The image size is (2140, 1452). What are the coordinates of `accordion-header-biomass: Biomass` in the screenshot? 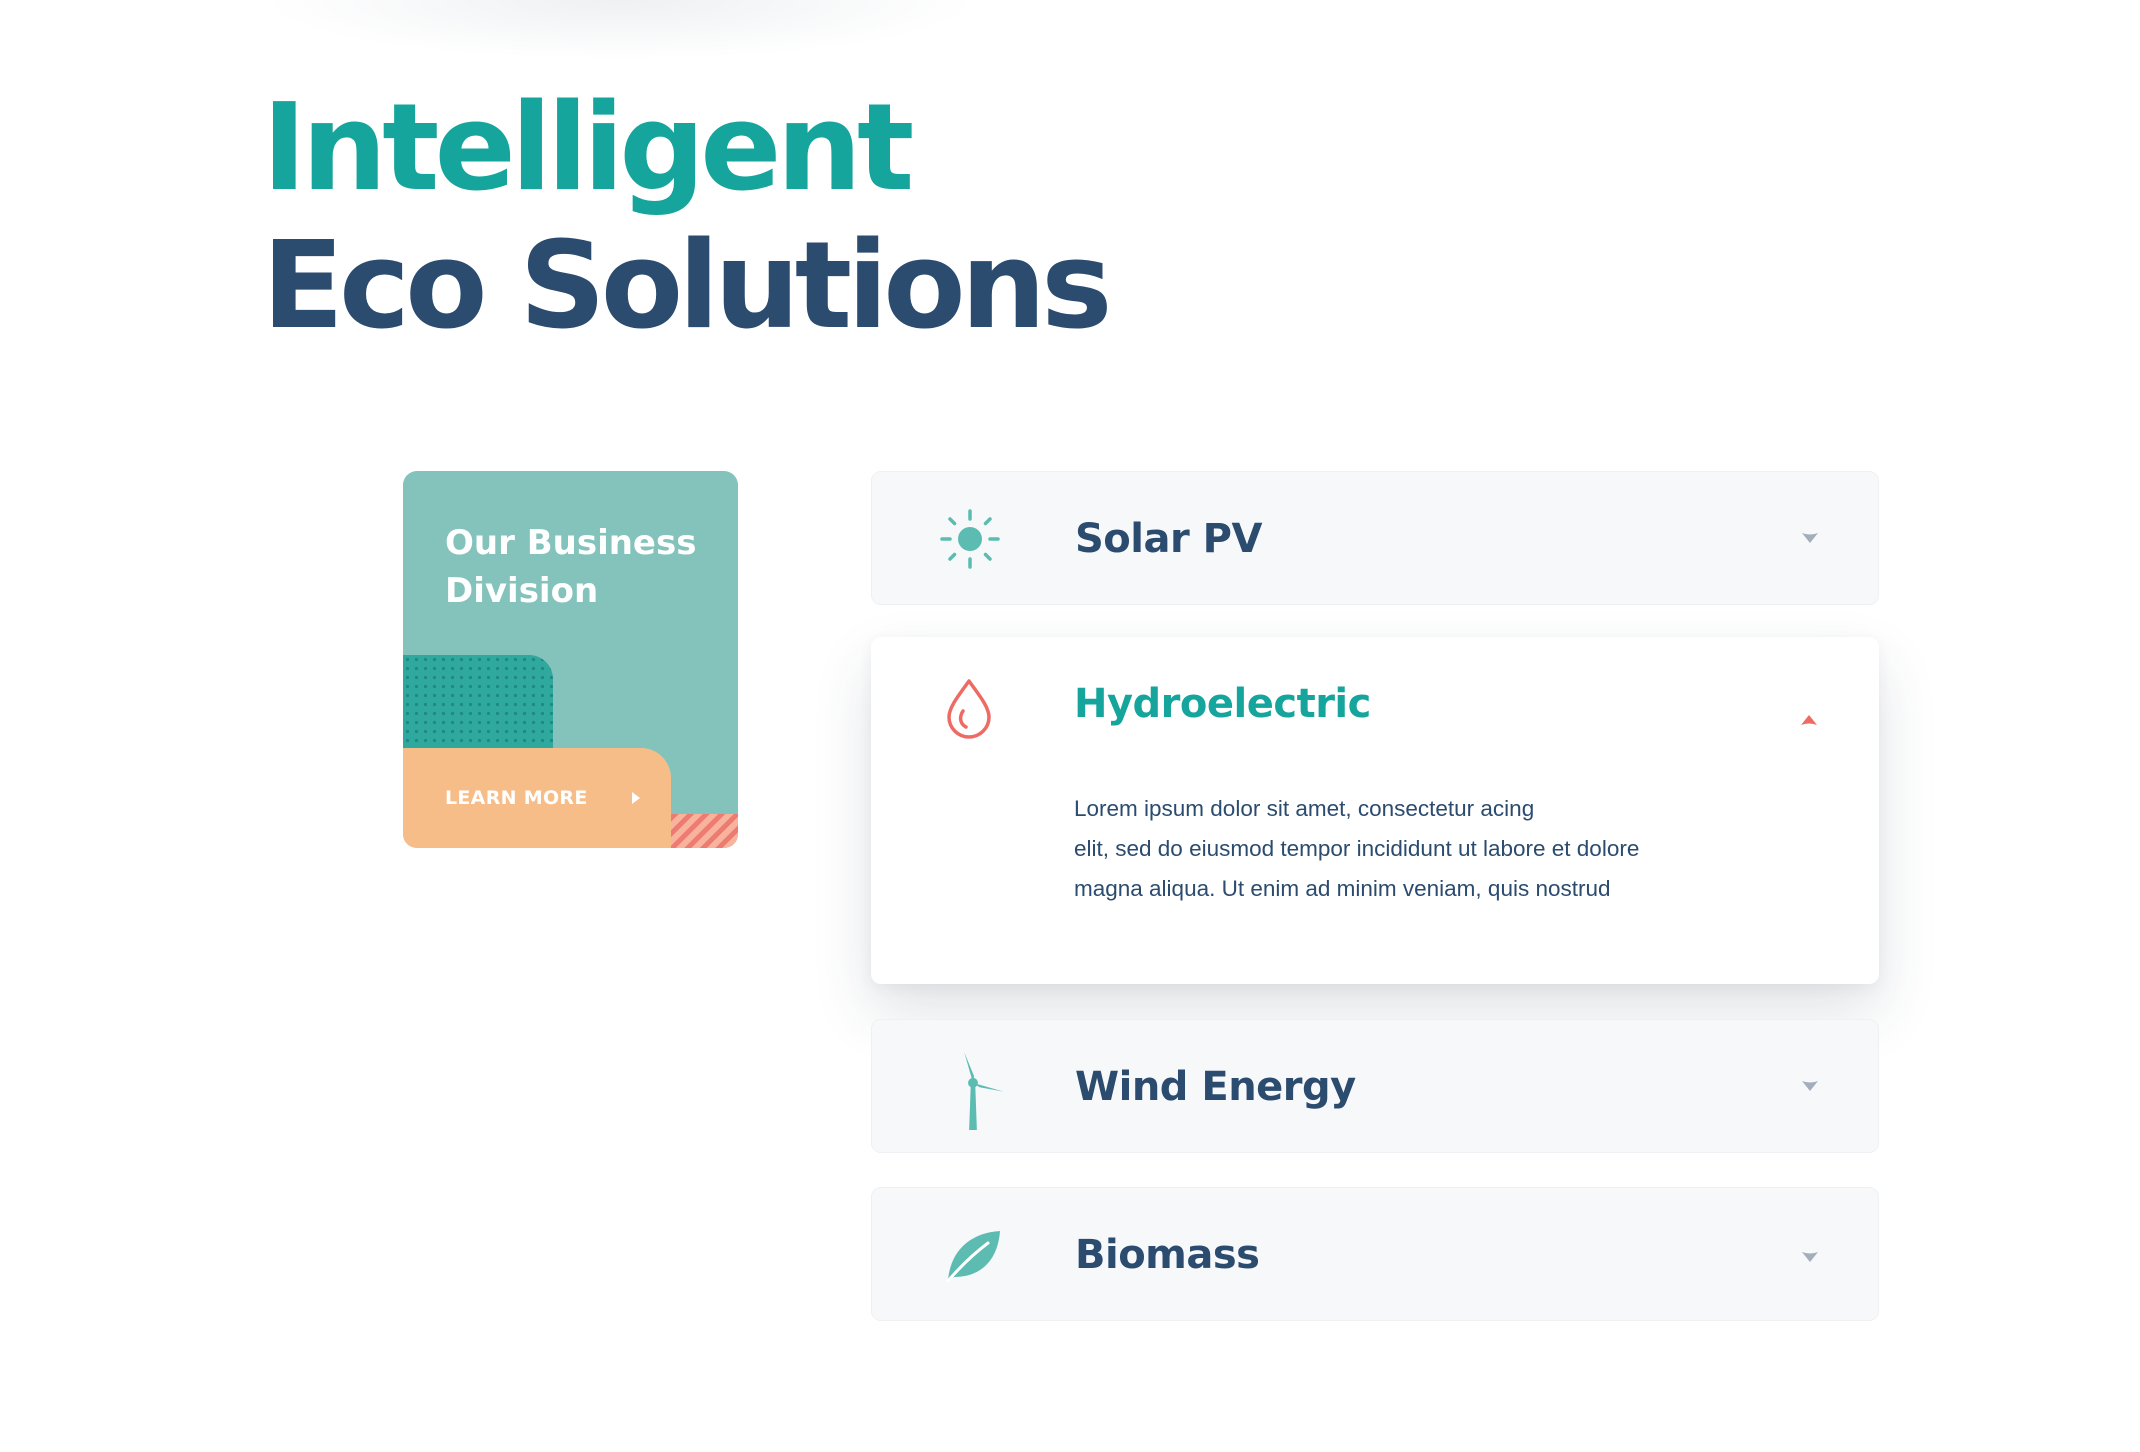 It's located at (1375, 1255).